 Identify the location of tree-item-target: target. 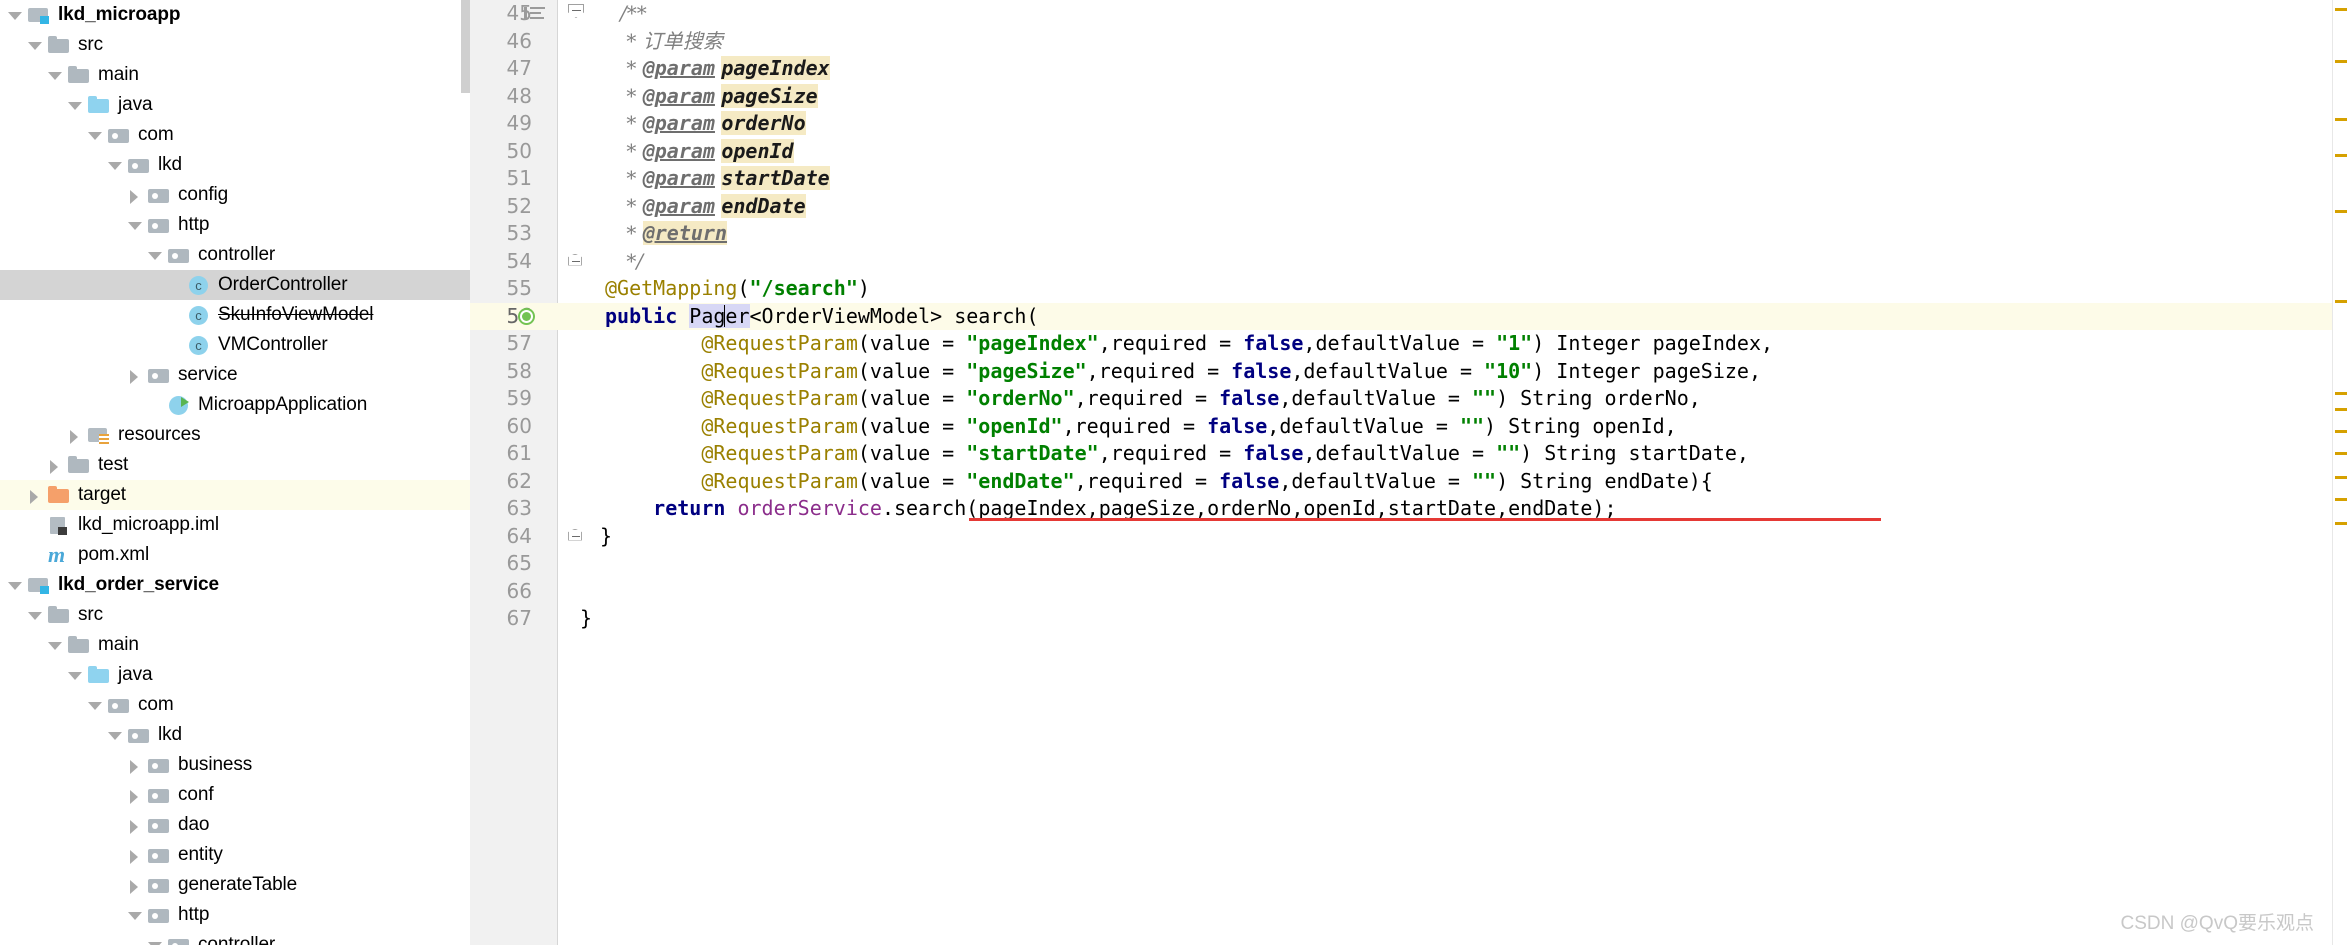
(235, 495).